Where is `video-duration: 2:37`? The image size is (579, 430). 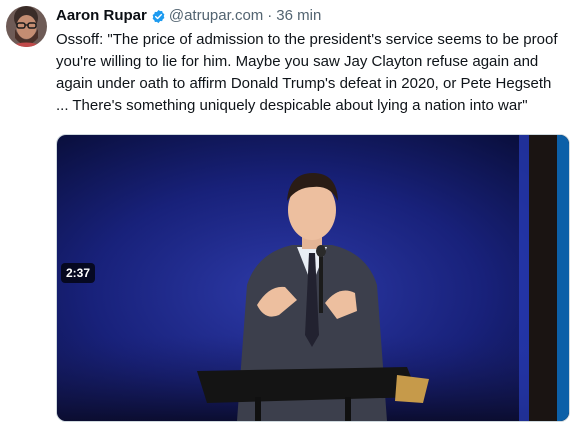 video-duration: 2:37 is located at coordinates (78, 273).